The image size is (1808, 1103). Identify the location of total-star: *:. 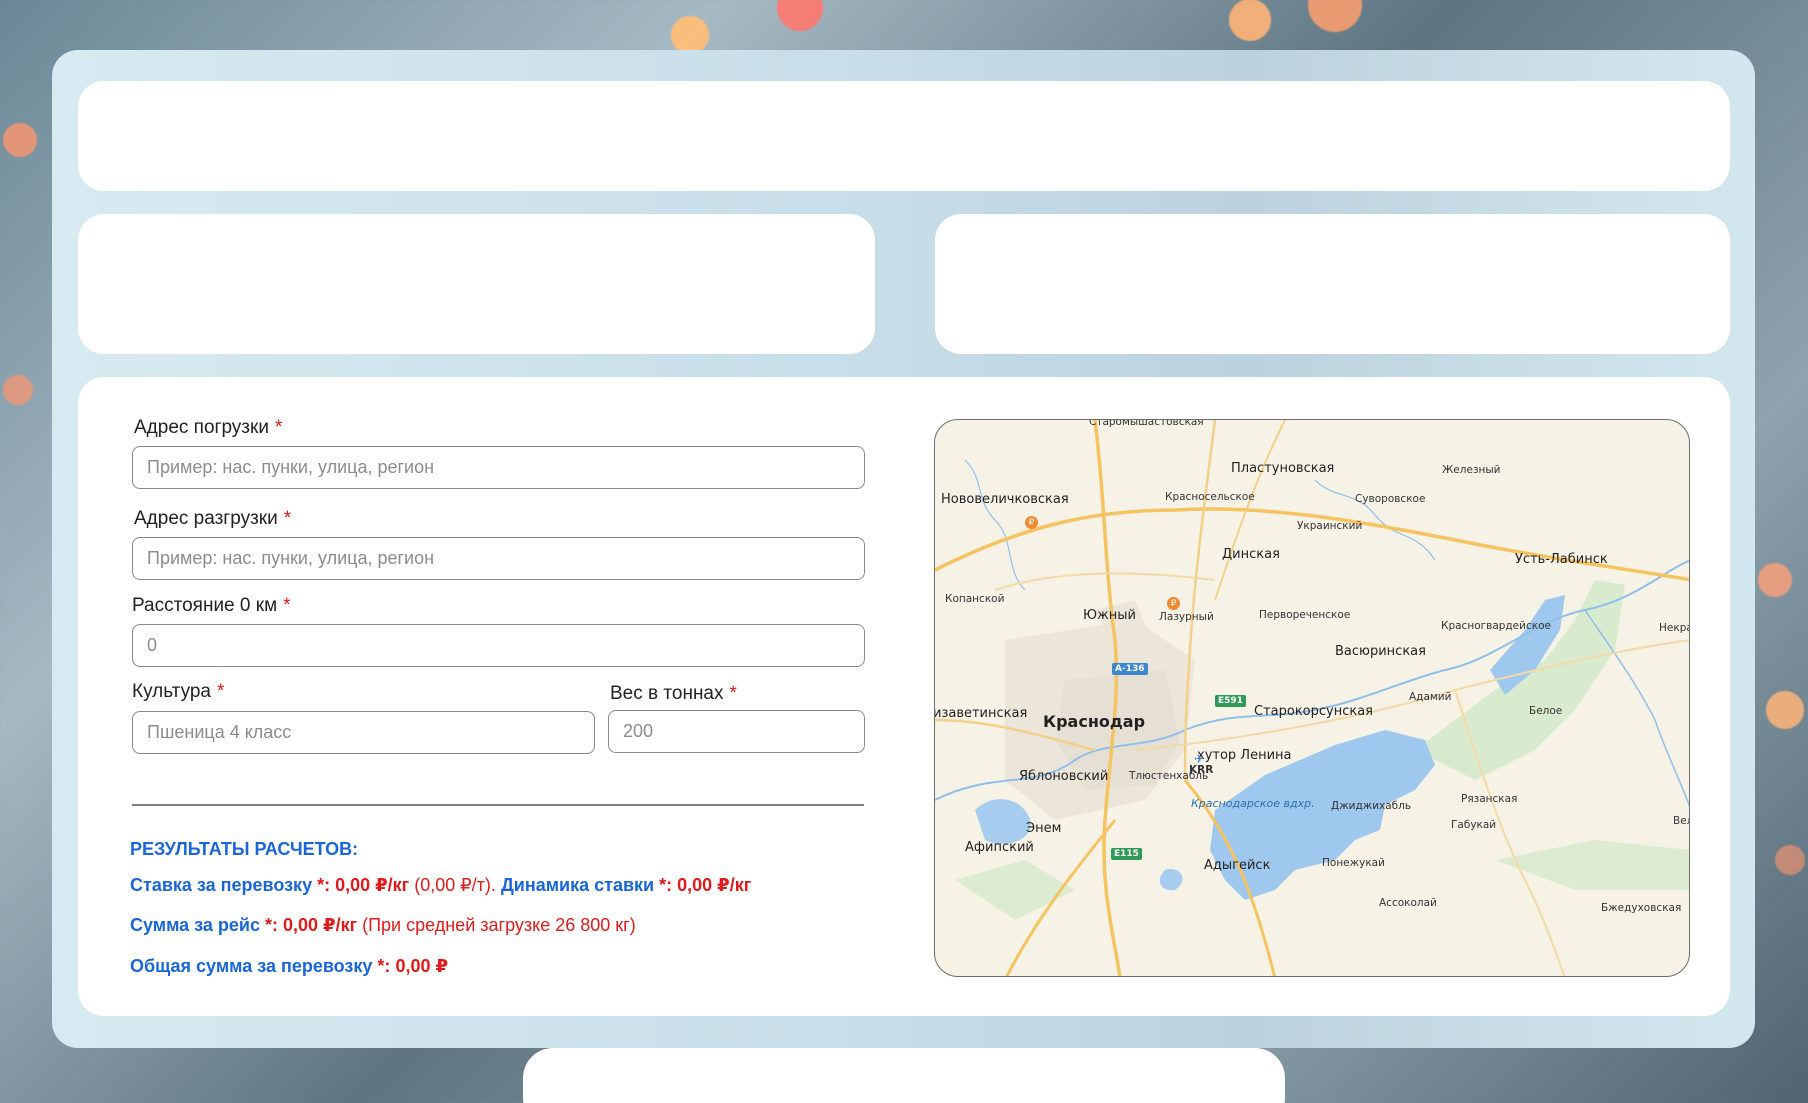
(384, 966).